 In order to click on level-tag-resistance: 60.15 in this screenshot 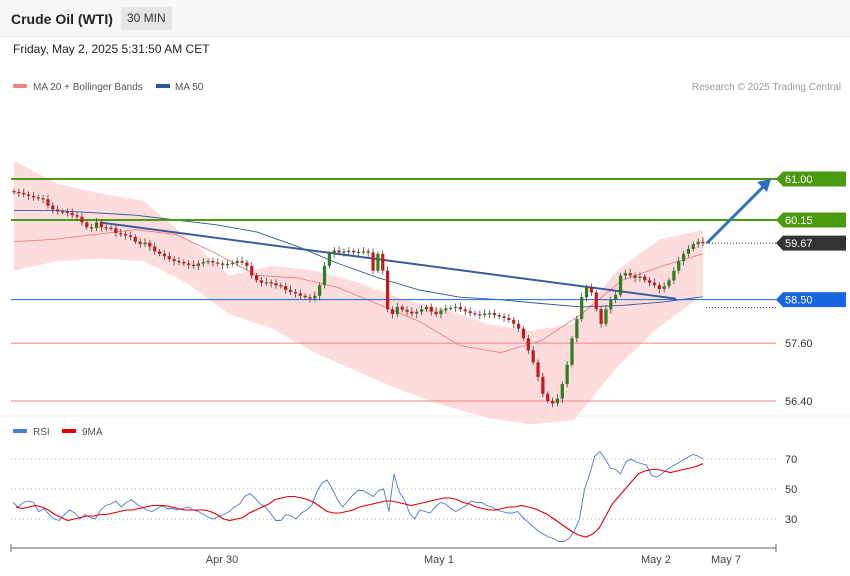, I will do `click(811, 220)`.